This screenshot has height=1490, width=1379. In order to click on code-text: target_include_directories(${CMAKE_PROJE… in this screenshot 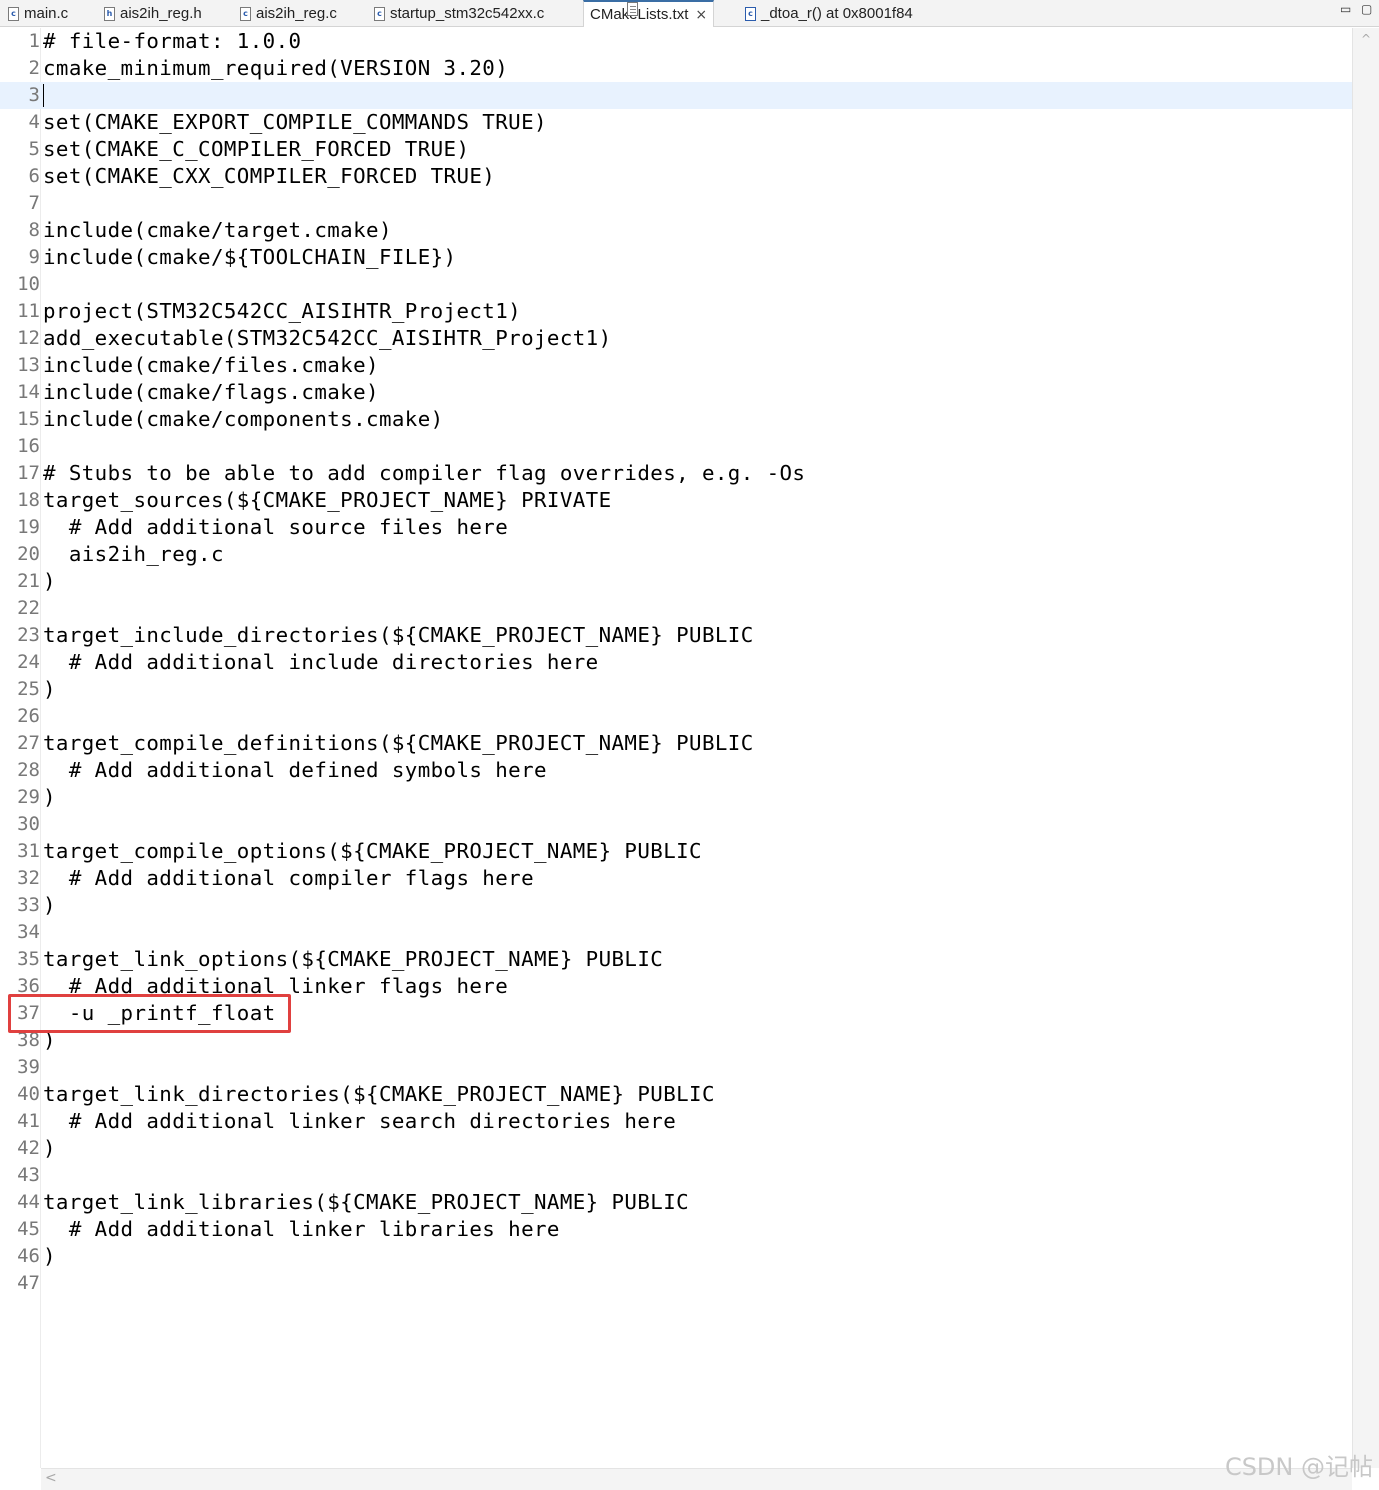, I will do `click(398, 635)`.